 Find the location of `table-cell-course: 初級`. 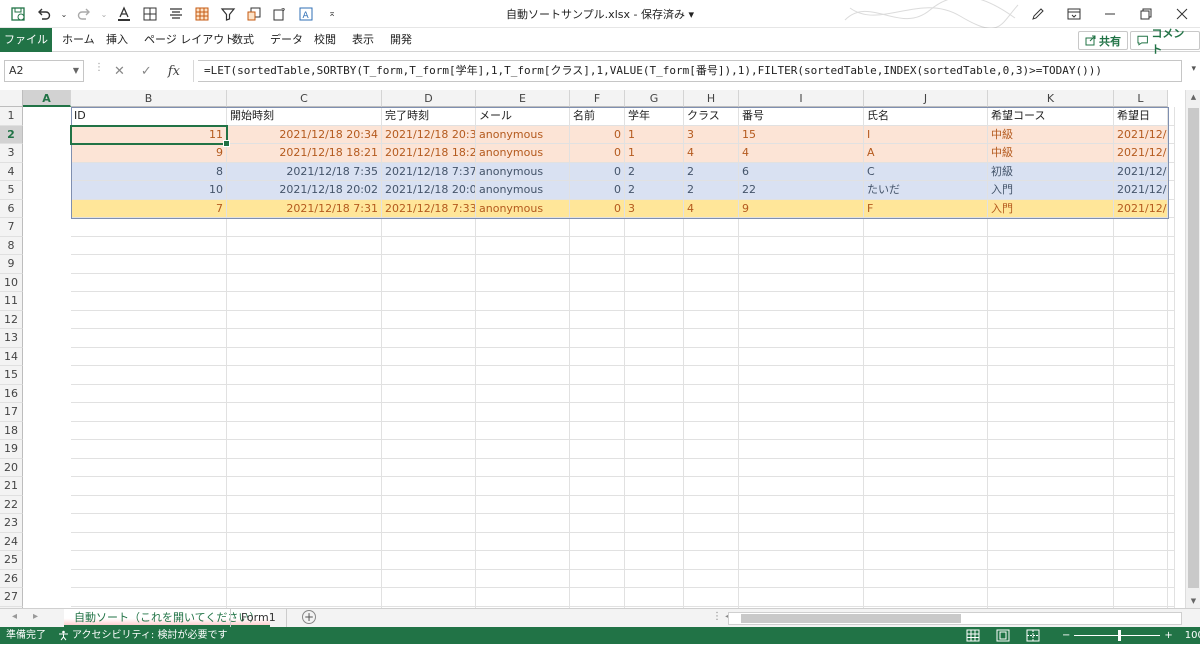

table-cell-course: 初級 is located at coordinates (1051, 171).